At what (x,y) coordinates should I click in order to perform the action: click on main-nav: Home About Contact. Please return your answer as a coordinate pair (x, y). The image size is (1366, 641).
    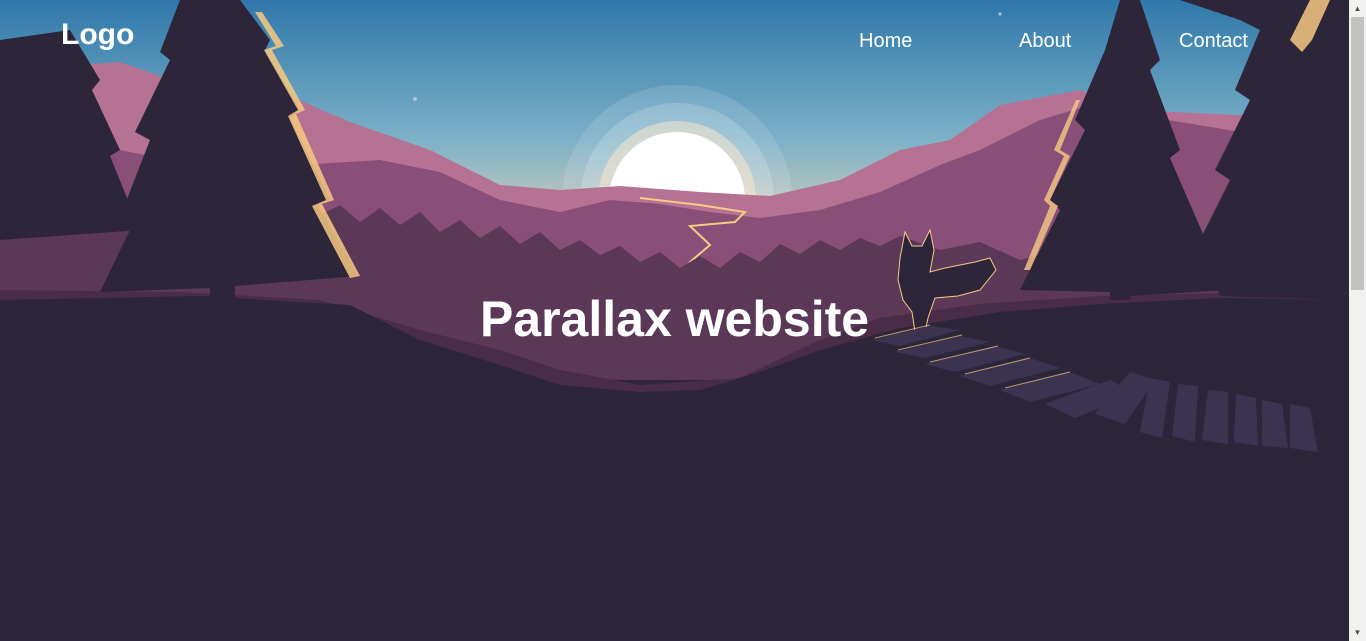
    Looking at the image, I should click on (674, 45).